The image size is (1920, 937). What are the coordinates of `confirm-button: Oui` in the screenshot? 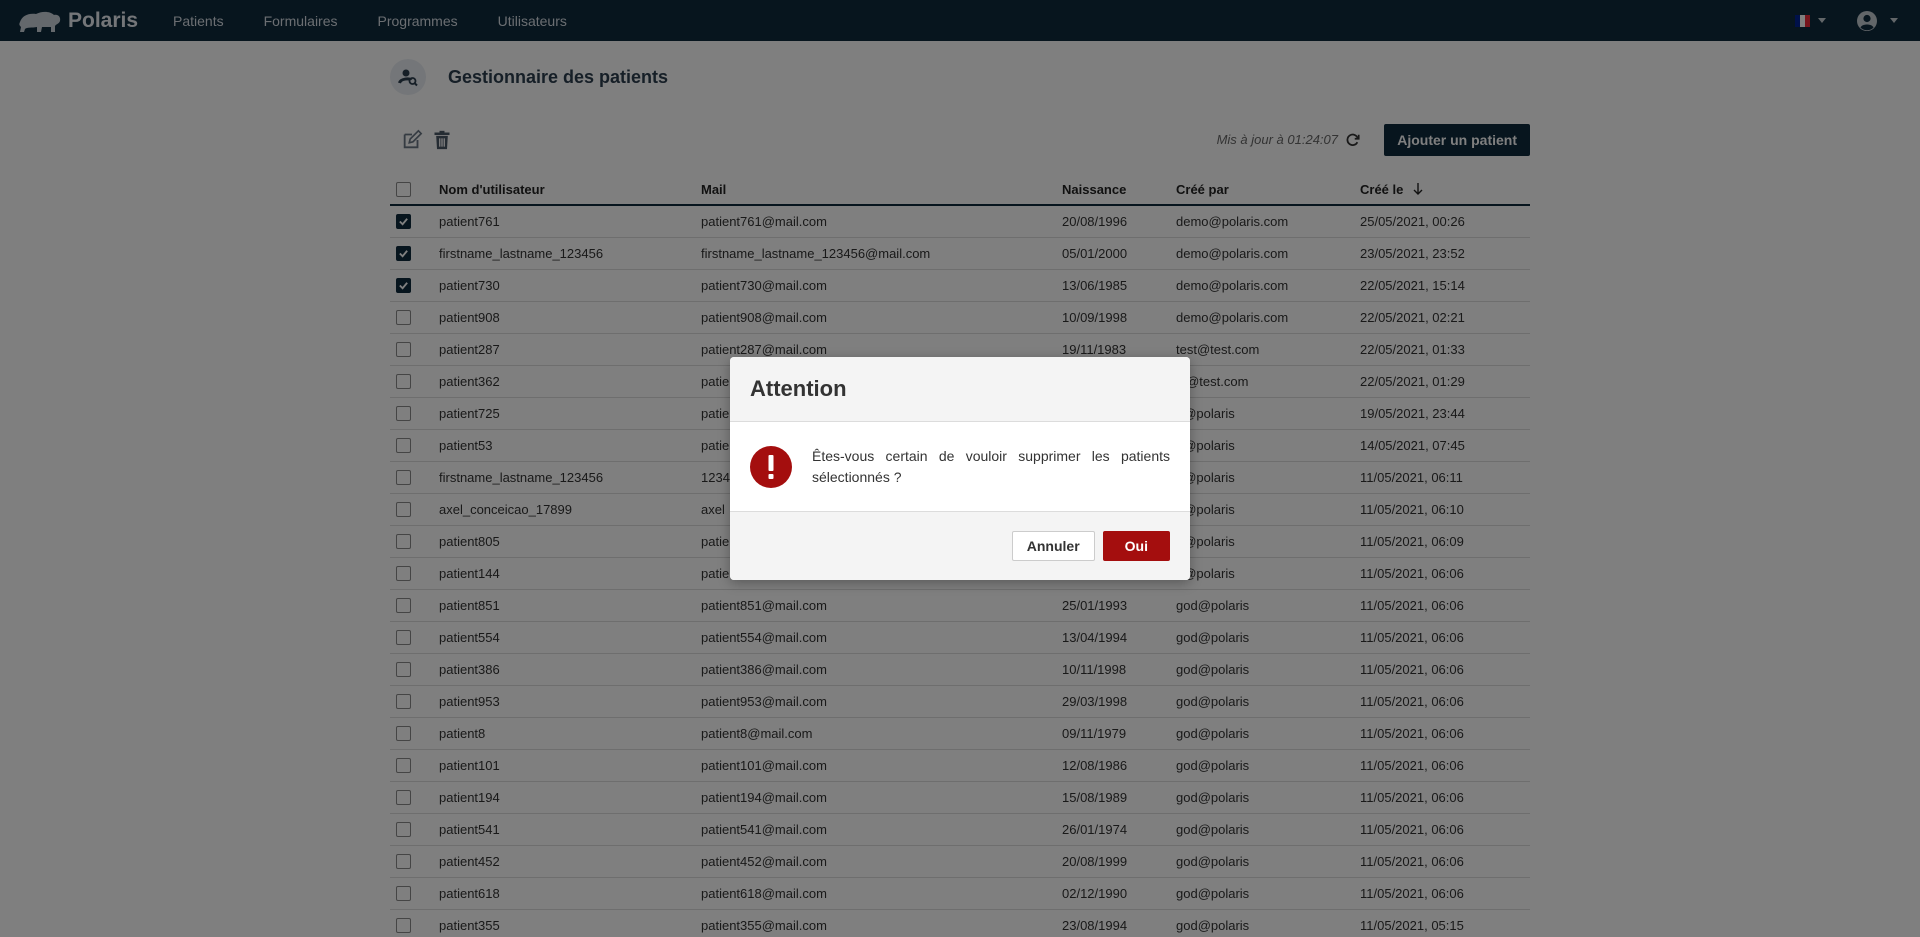 It's located at (1136, 546).